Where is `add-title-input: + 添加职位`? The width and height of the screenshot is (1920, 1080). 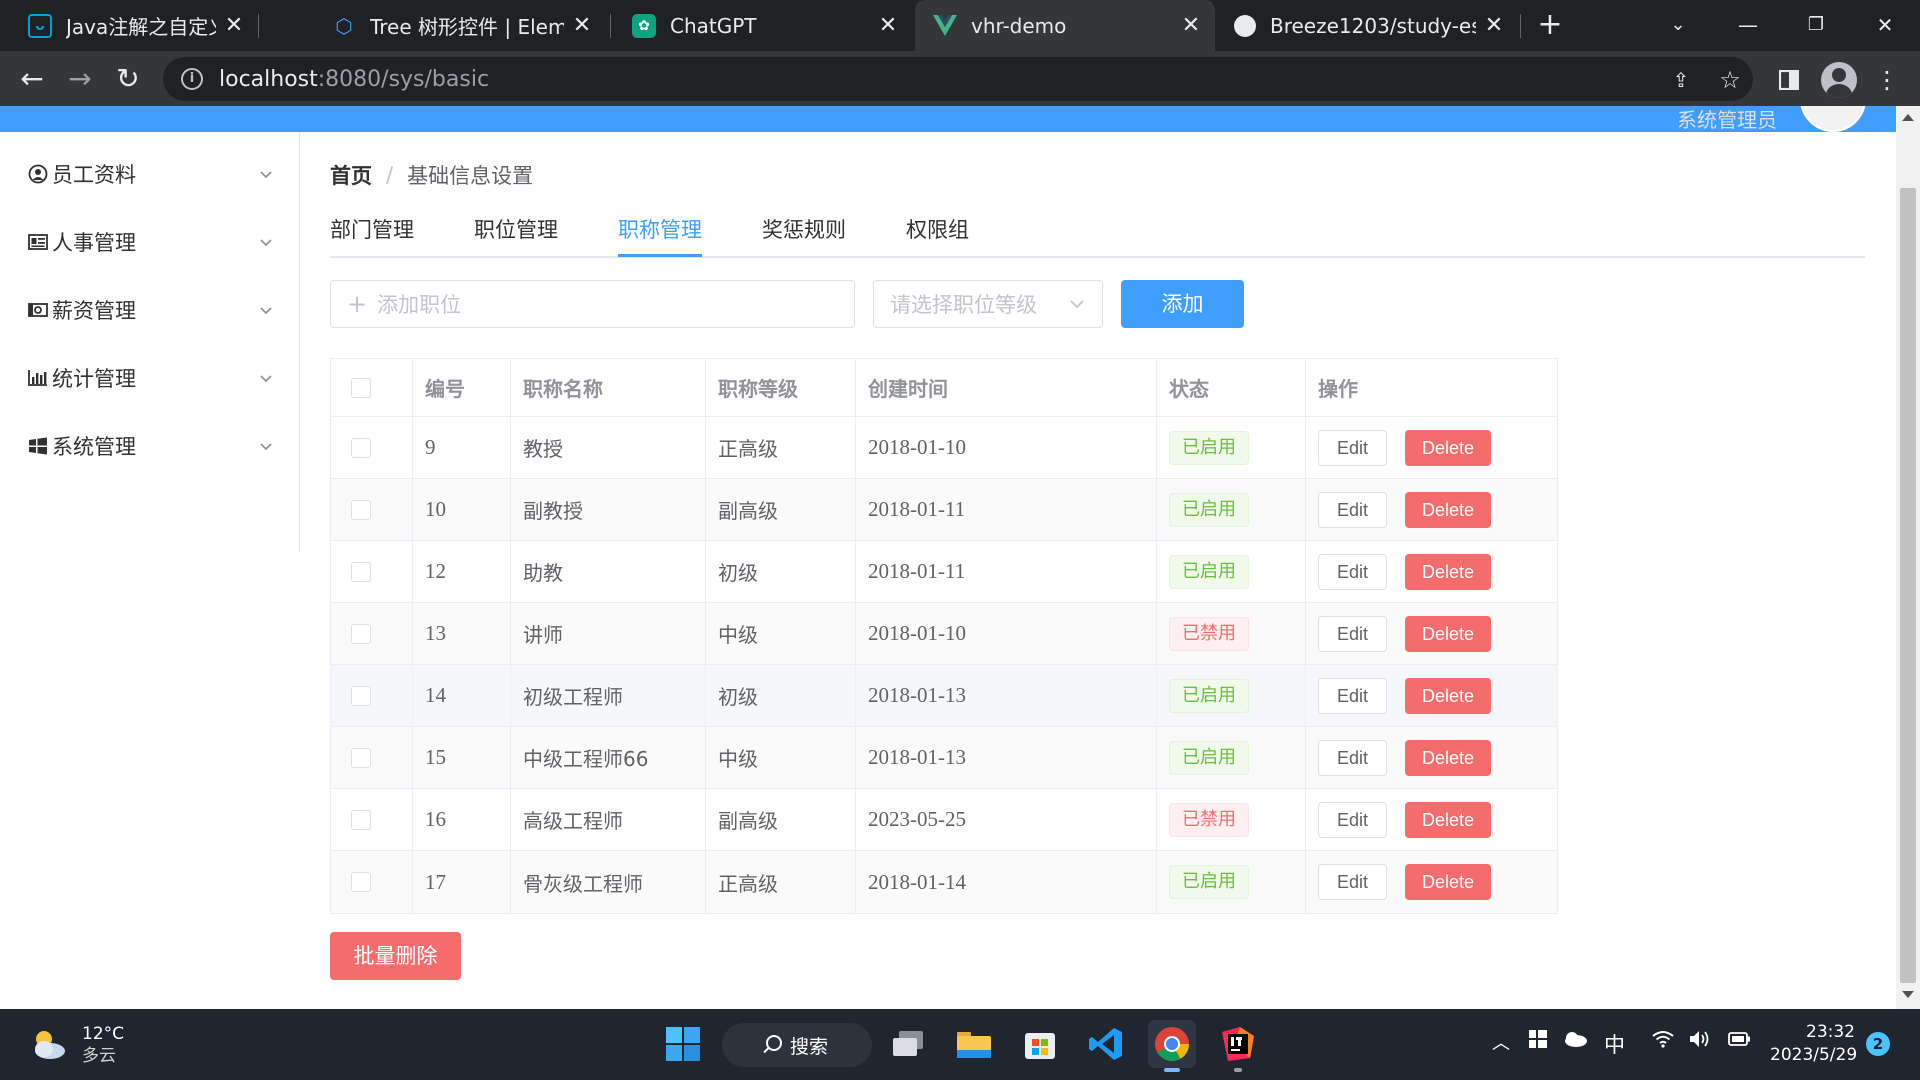
add-title-input: + 添加职位 is located at coordinates (592, 304).